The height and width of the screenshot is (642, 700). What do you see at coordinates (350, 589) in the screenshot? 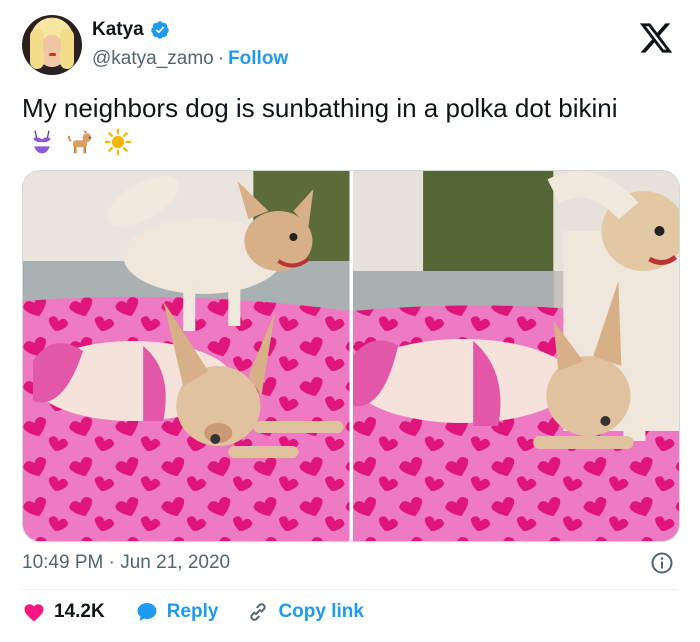
I see `divider` at bounding box center [350, 589].